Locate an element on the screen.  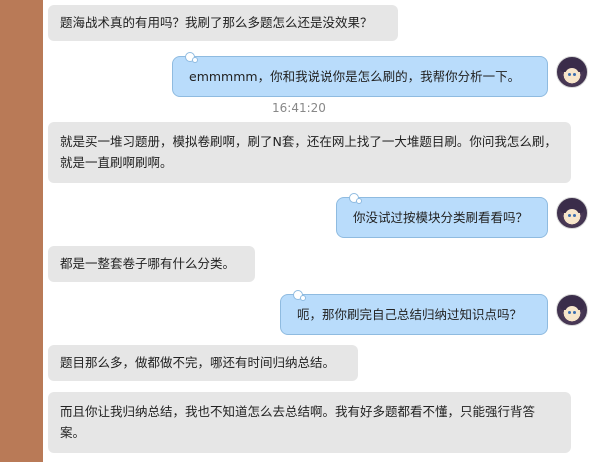
avatar-strip is located at coordinates (21, 231).